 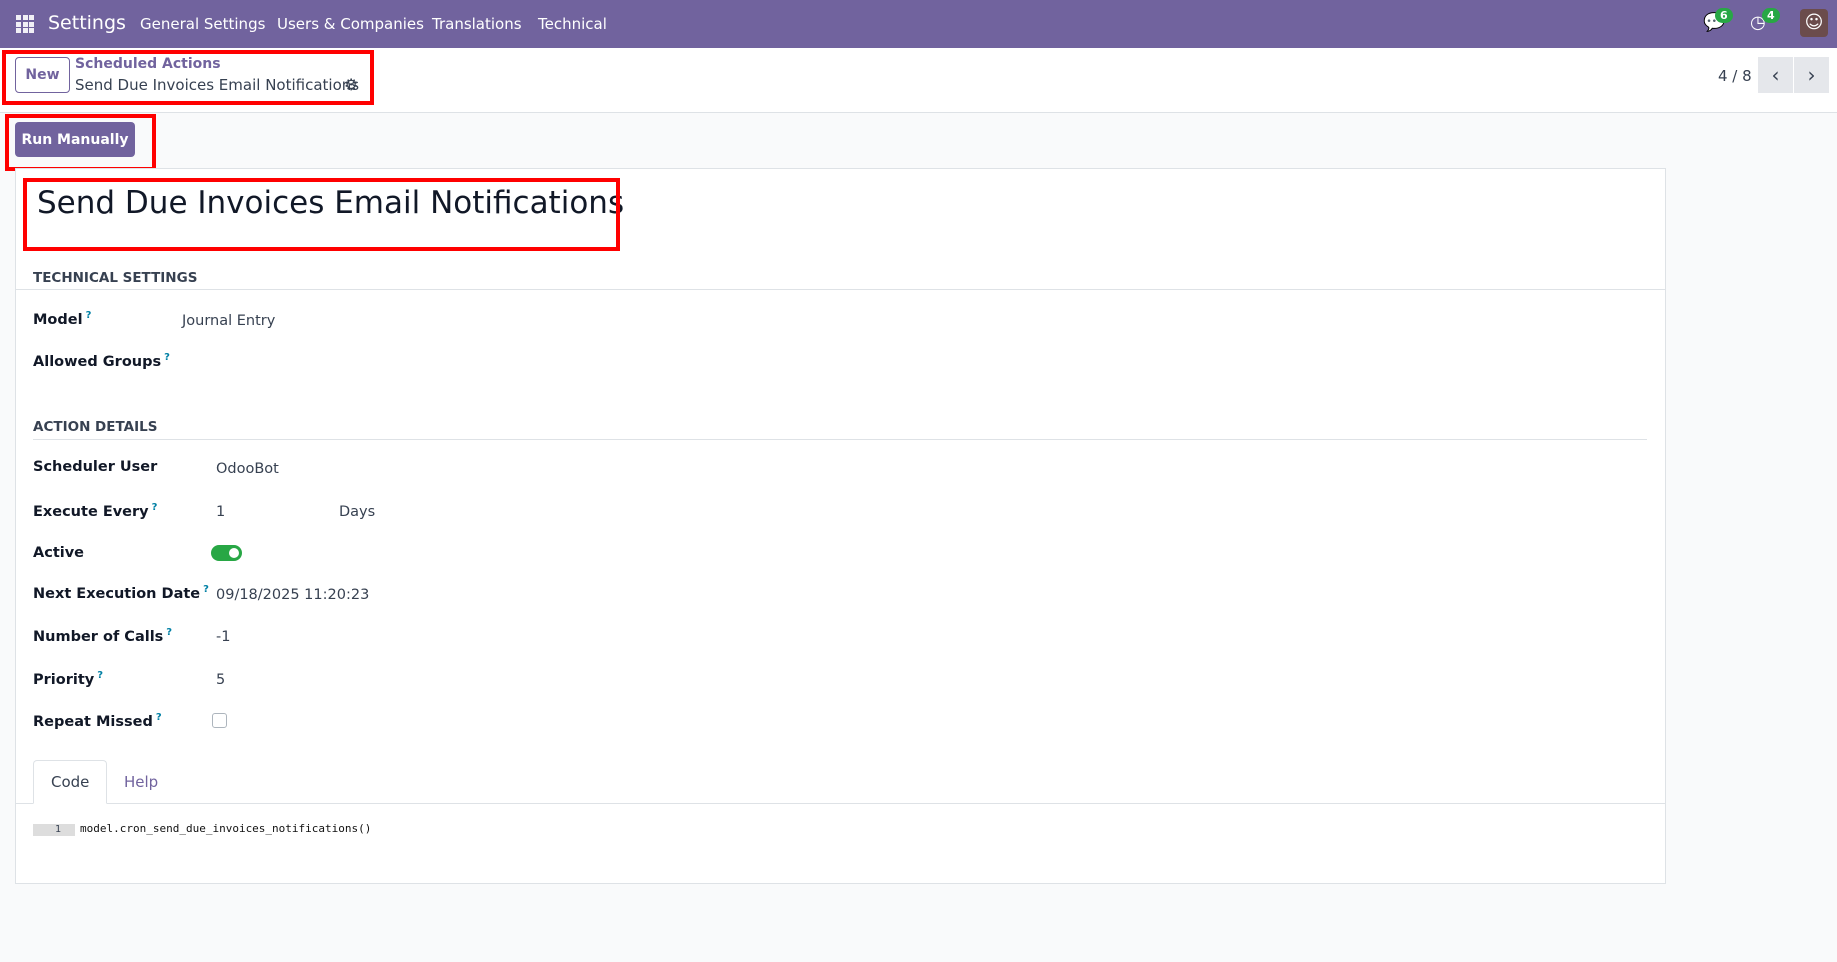 I want to click on model-field: Journal Entry, so click(x=228, y=321).